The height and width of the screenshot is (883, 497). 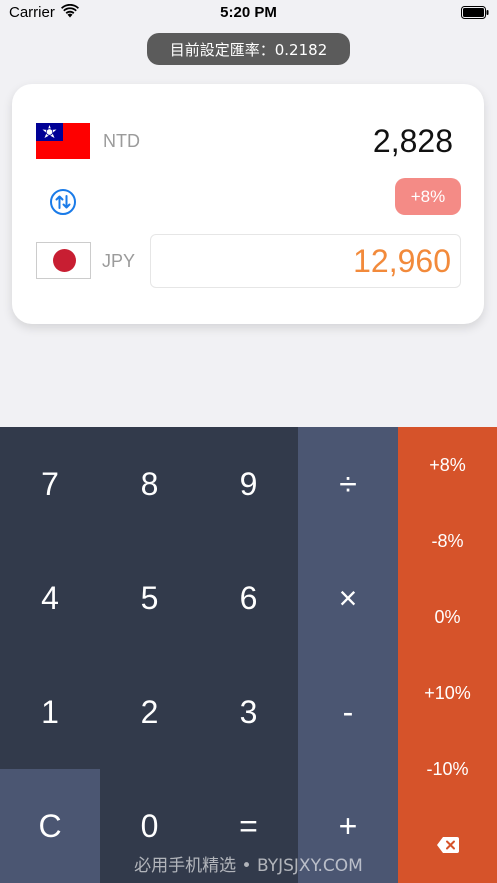 What do you see at coordinates (412, 141) in the screenshot?
I see `from-amount: 2,828` at bounding box center [412, 141].